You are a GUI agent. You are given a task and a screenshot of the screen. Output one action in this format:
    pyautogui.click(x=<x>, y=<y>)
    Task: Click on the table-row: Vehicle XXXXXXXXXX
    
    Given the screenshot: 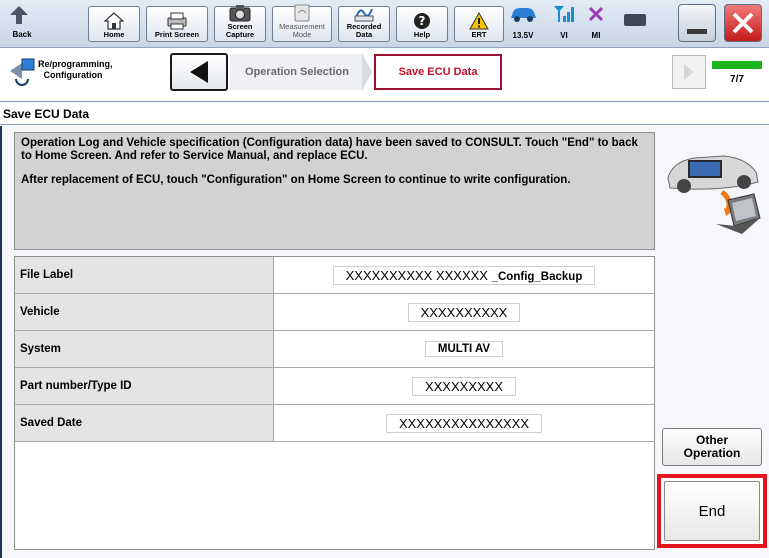 What is the action you would take?
    pyautogui.click(x=334, y=312)
    